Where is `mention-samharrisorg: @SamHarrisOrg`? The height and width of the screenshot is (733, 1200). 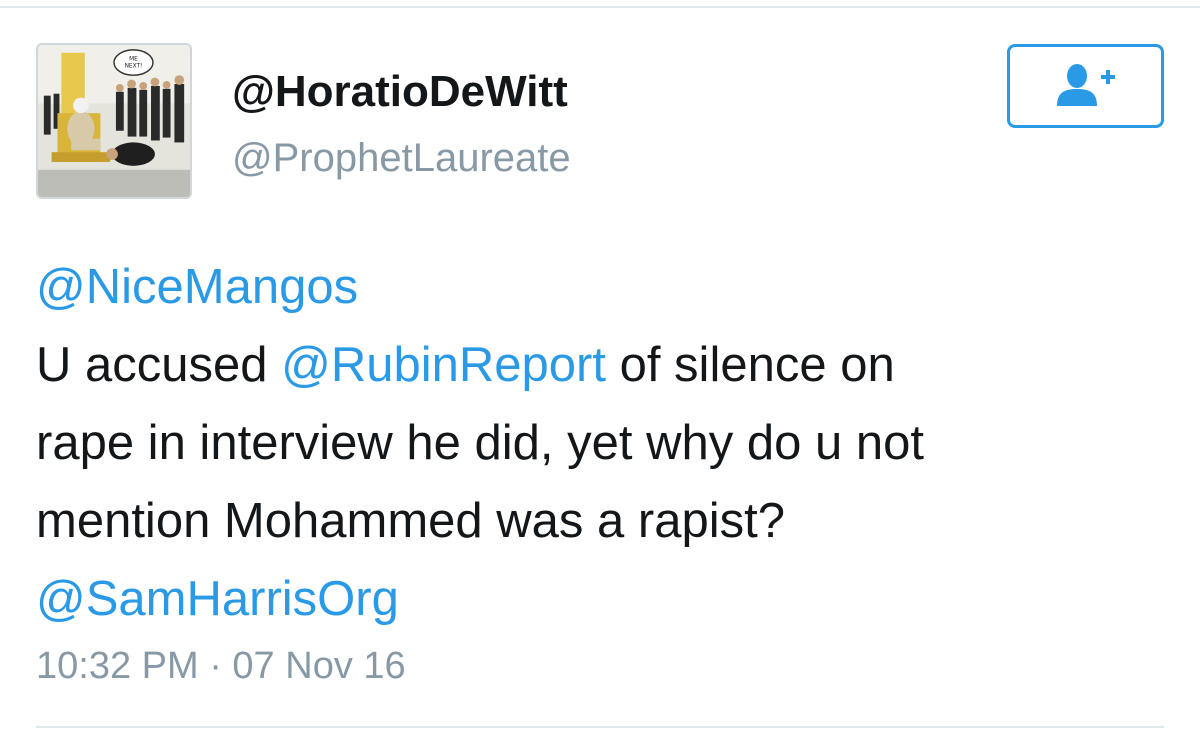
mention-samharrisorg: @SamHarrisOrg is located at coordinates (217, 599).